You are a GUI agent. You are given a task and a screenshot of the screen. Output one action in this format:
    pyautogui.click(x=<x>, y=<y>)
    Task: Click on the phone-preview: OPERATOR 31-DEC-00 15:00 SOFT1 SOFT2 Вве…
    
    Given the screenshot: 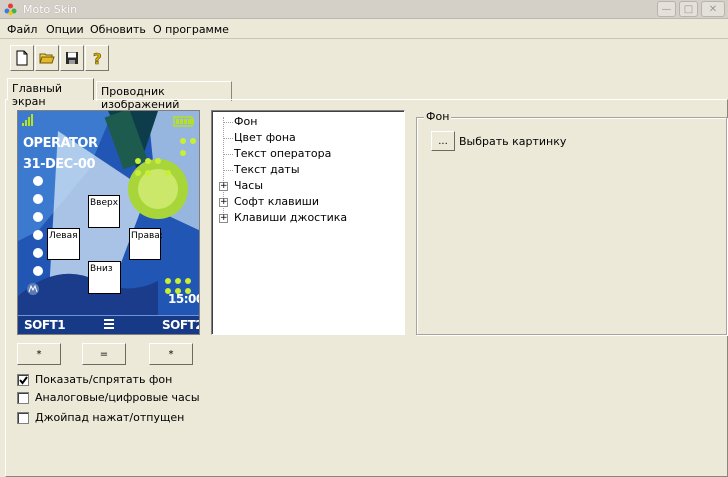 What is the action you would take?
    pyautogui.click(x=108, y=222)
    